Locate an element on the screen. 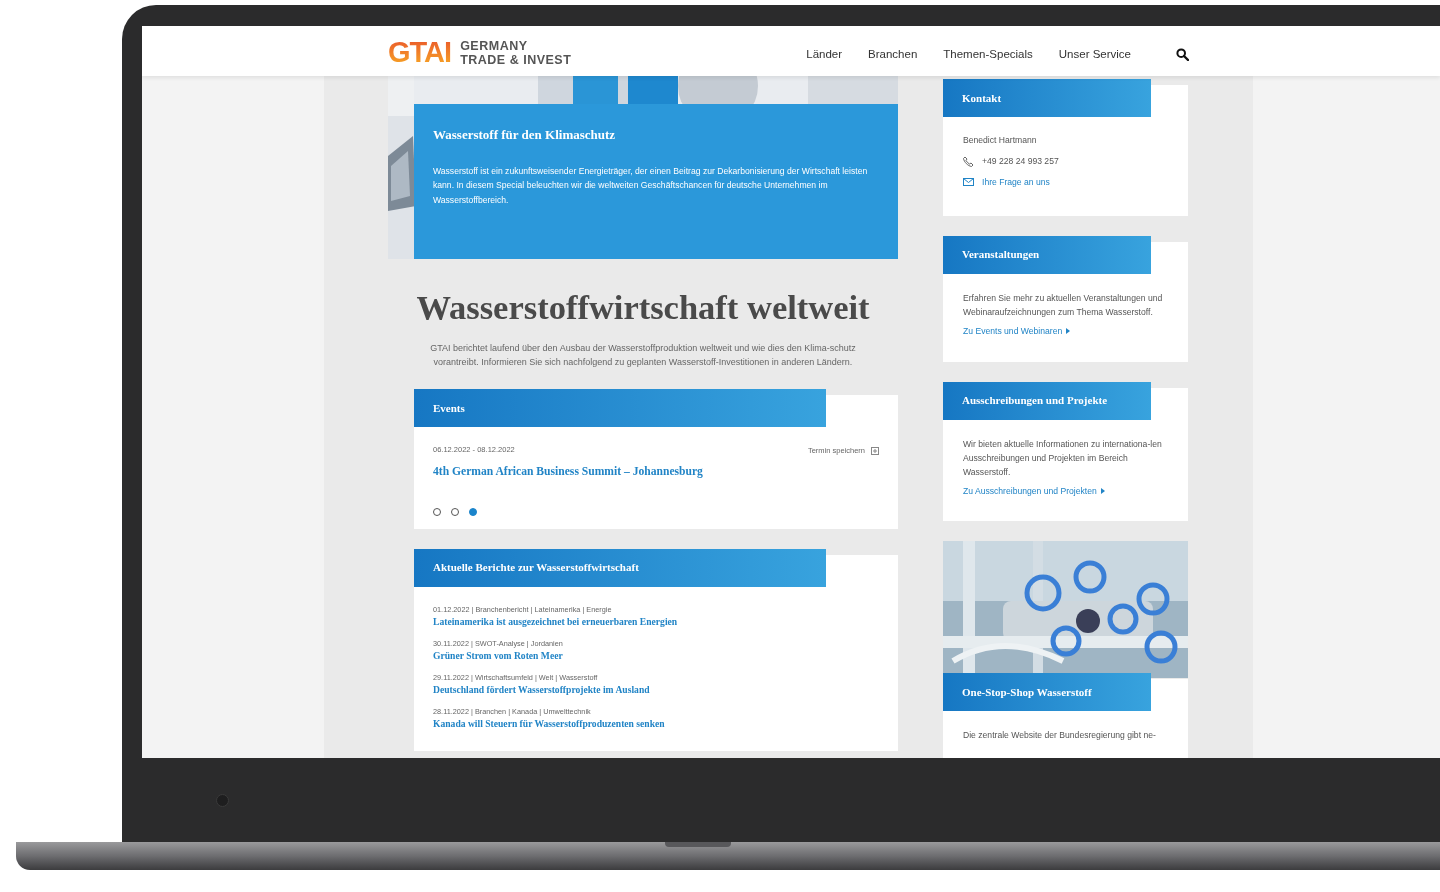 The width and height of the screenshot is (1440, 892). card-header: One-Stop-Shop Wasserstoff is located at coordinates (1047, 692).